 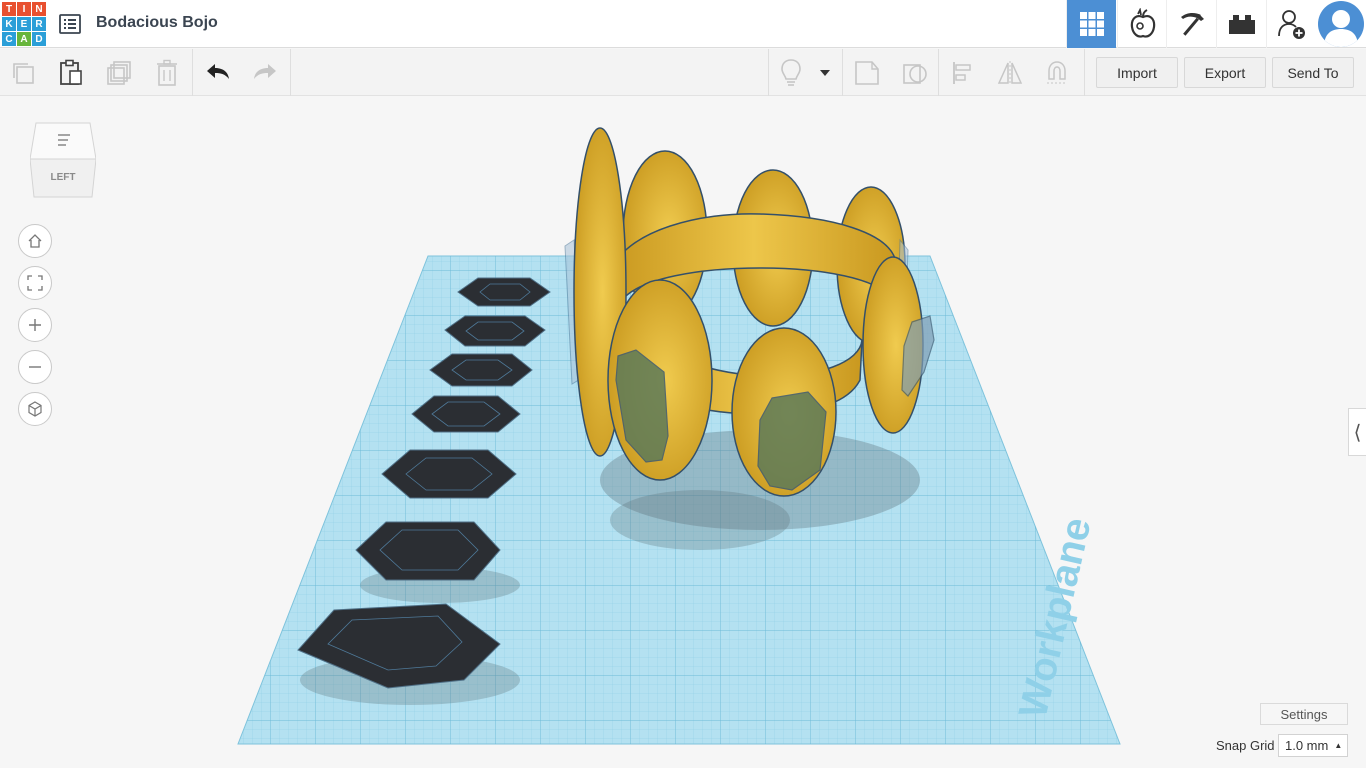 I want to click on undo-button, so click(x=218, y=72).